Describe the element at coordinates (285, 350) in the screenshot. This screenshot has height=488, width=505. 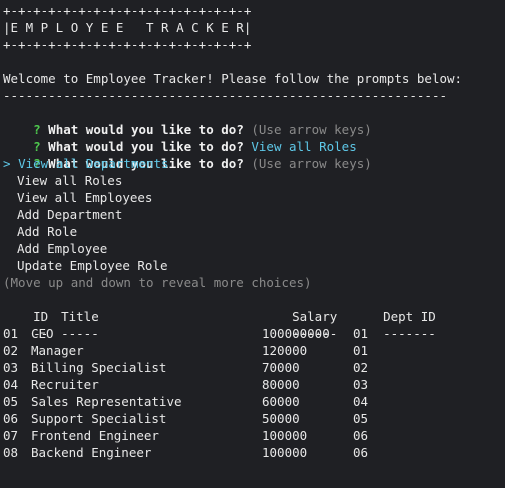
I see `cell-salary: 120000` at that location.